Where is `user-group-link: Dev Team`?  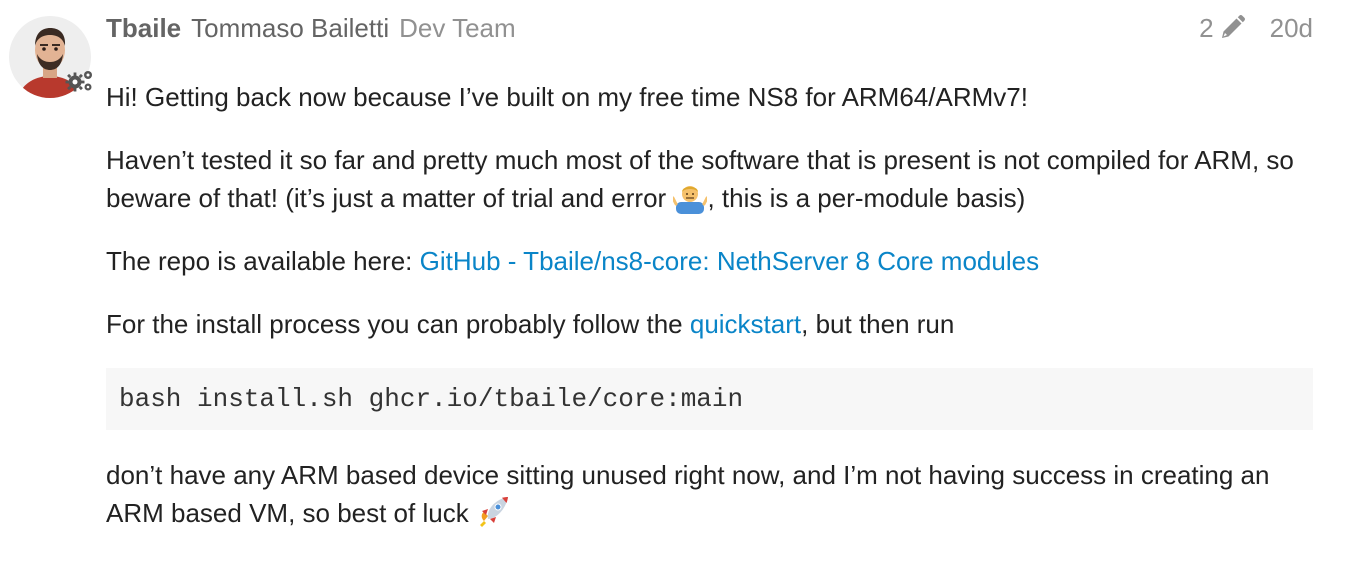 user-group-link: Dev Team is located at coordinates (457, 28).